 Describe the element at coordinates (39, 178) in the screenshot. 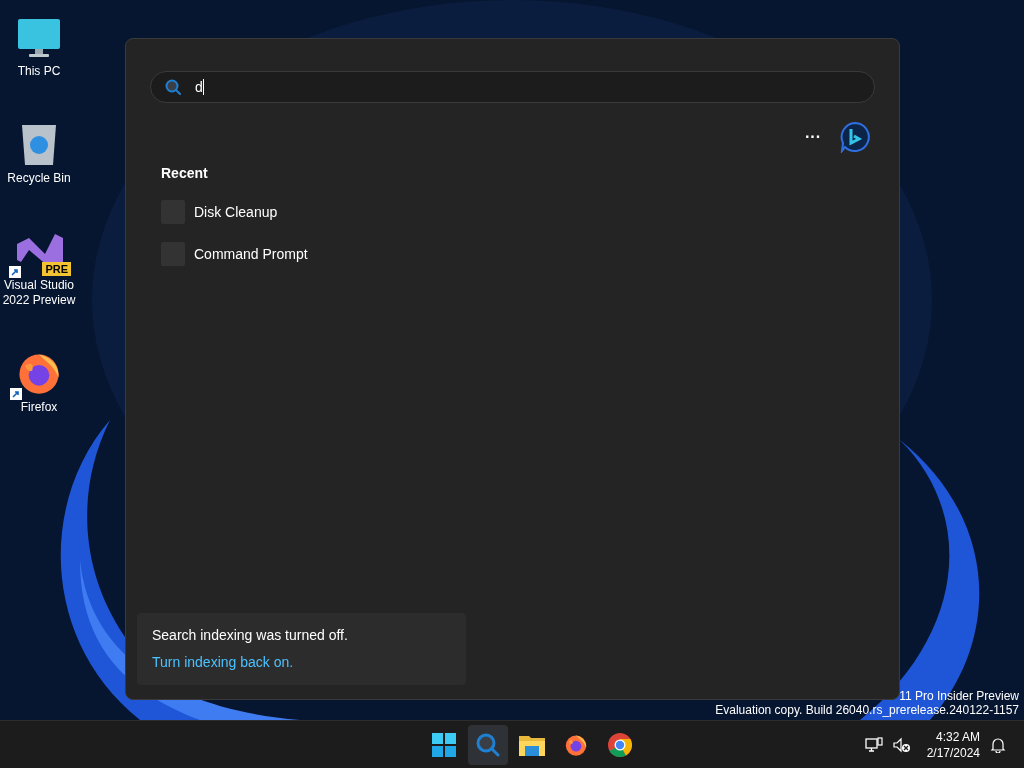

I see `desktop-icon-label: Recycle Bin` at that location.